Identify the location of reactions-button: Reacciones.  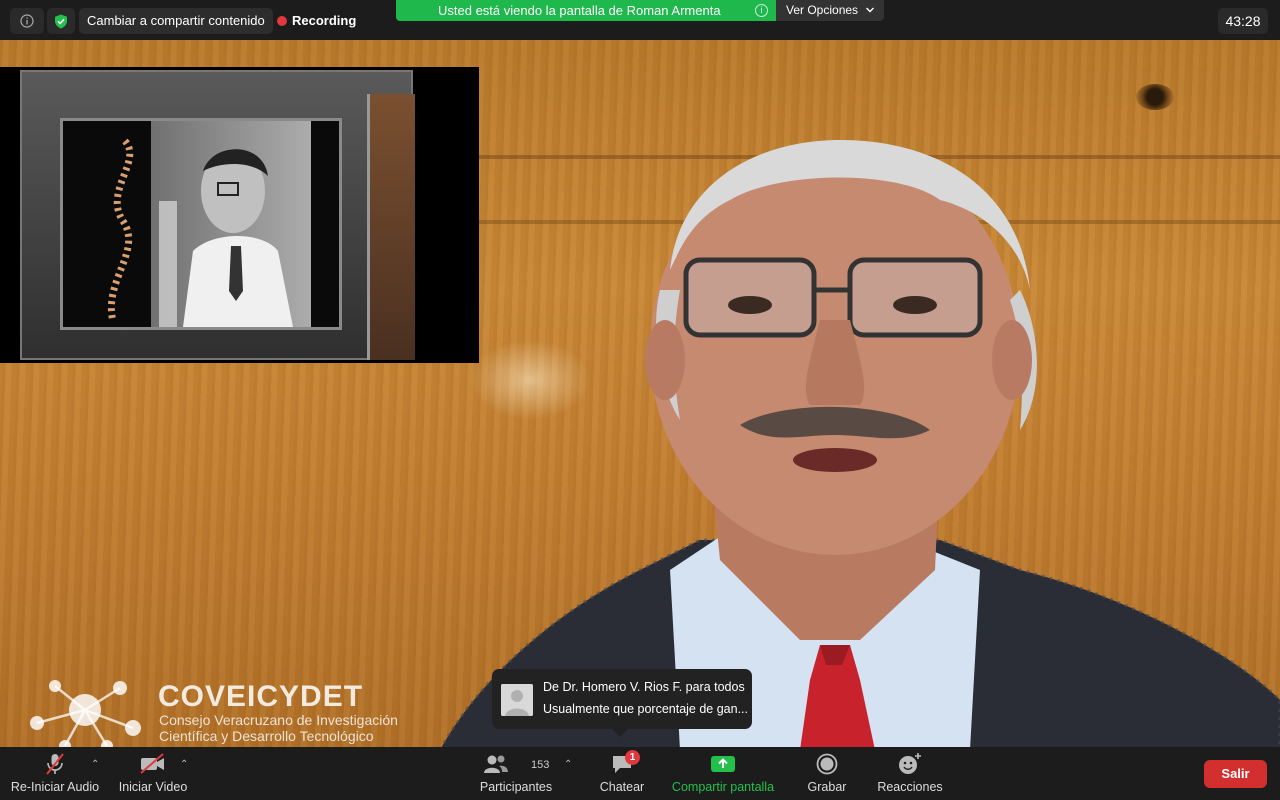
(910, 773).